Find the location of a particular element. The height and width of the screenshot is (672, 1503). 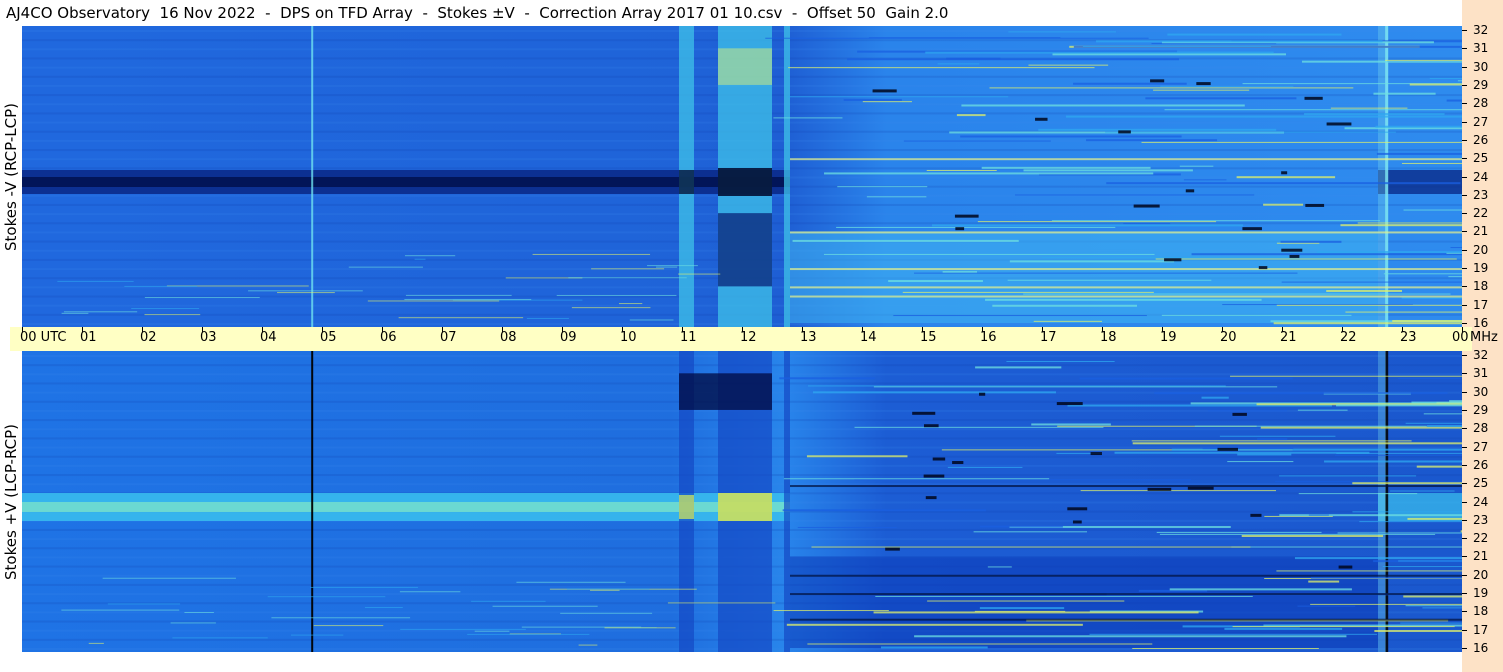

frequency-tick-label: 20 is located at coordinates (1481, 574).